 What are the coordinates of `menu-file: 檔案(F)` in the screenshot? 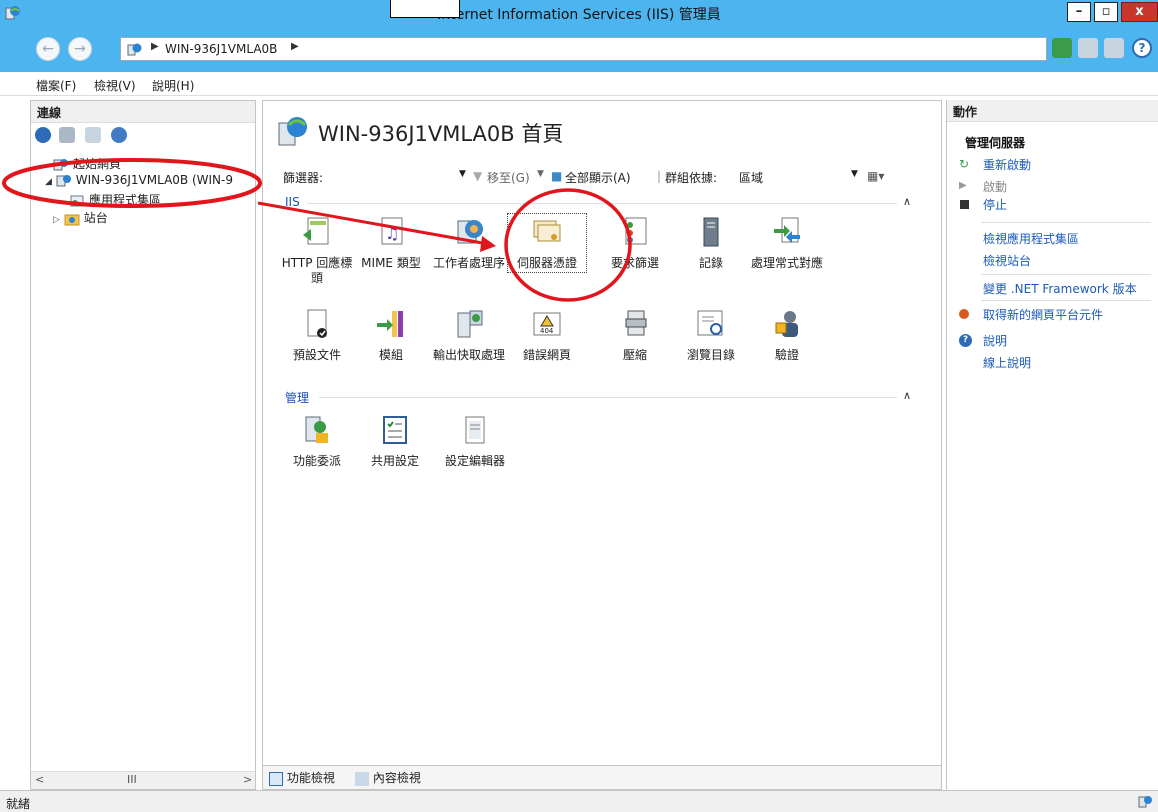 It's located at (56, 85).